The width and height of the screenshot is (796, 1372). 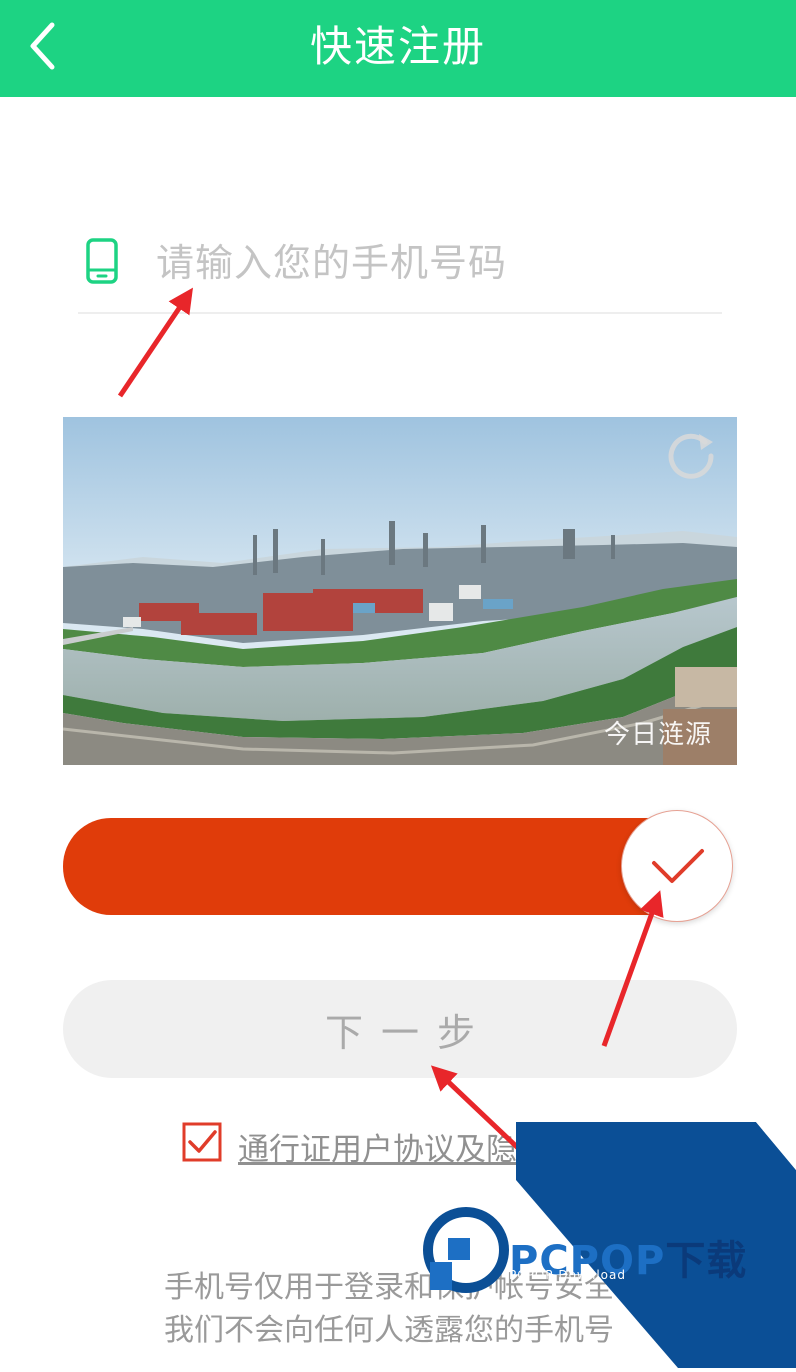 I want to click on next-step-button: 下一步, so click(x=400, y=1029).